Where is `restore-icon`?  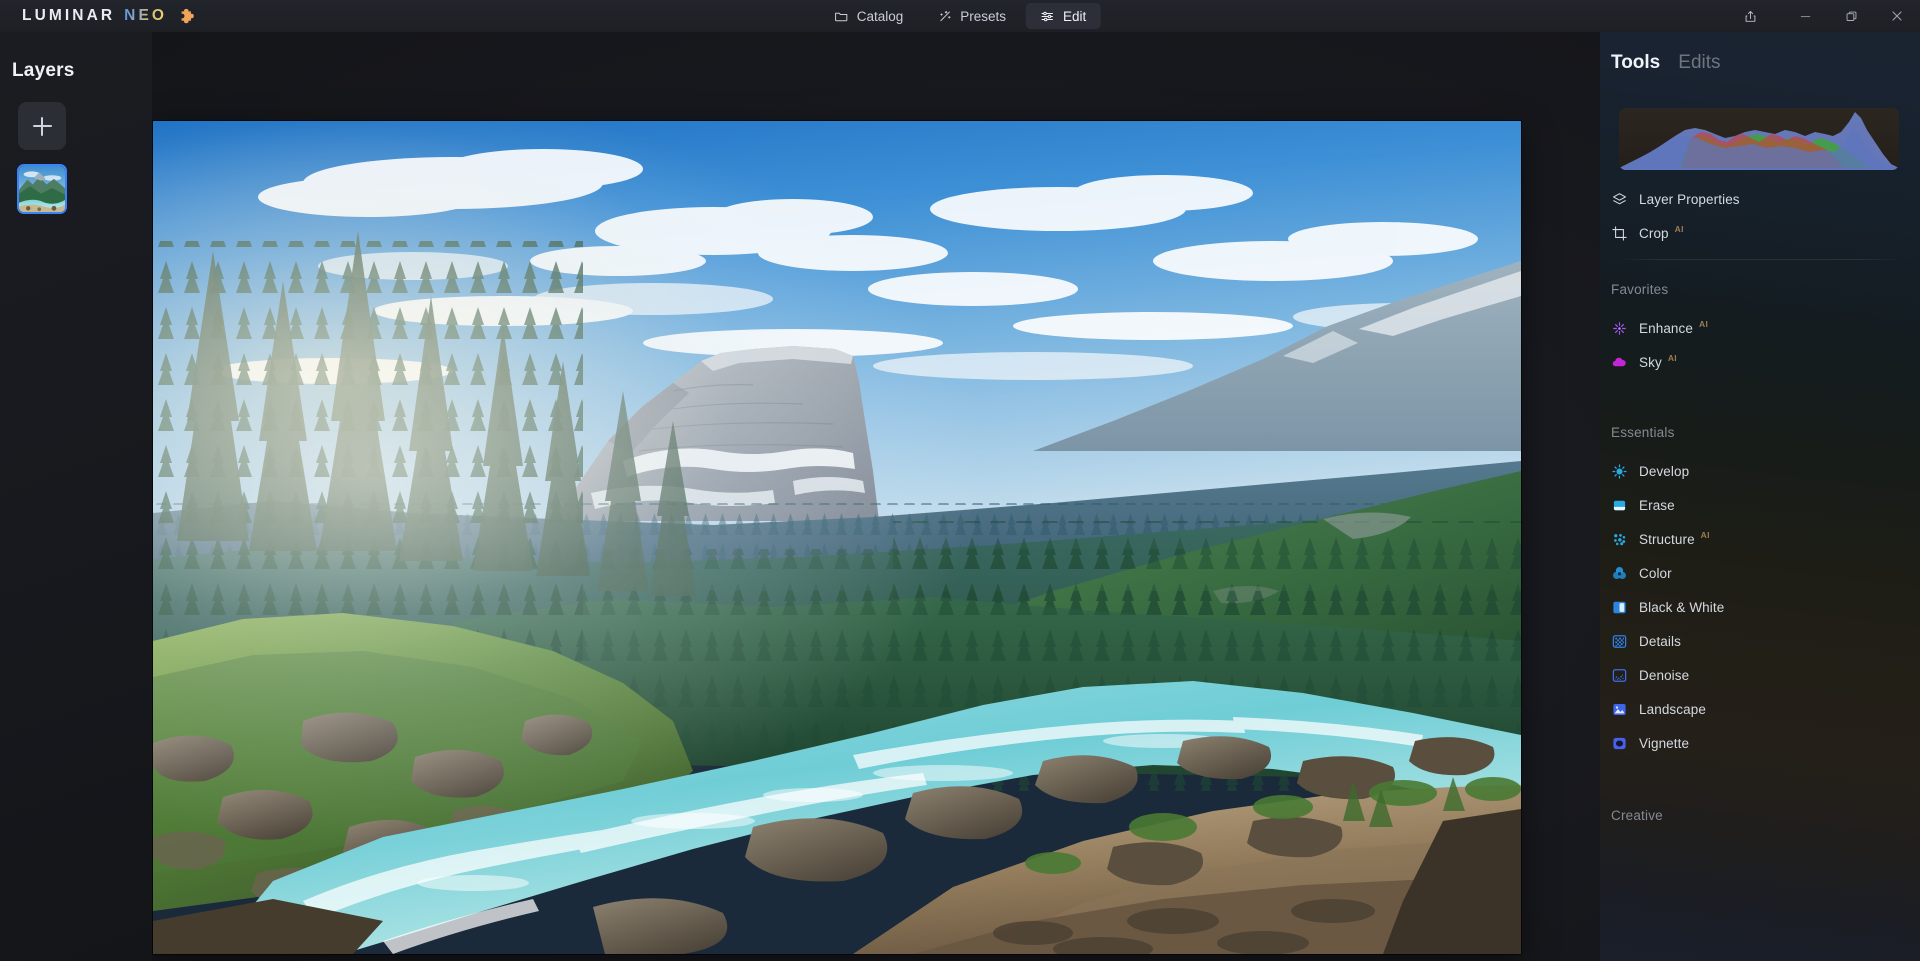
restore-icon is located at coordinates (1851, 16).